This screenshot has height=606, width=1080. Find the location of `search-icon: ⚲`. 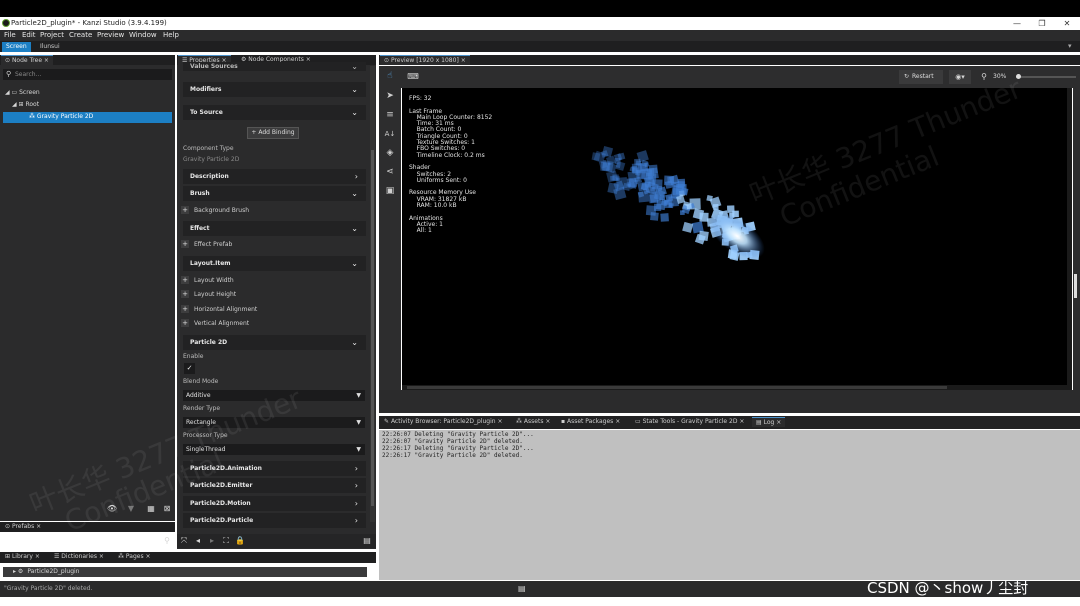

search-icon: ⚲ is located at coordinates (9, 74).